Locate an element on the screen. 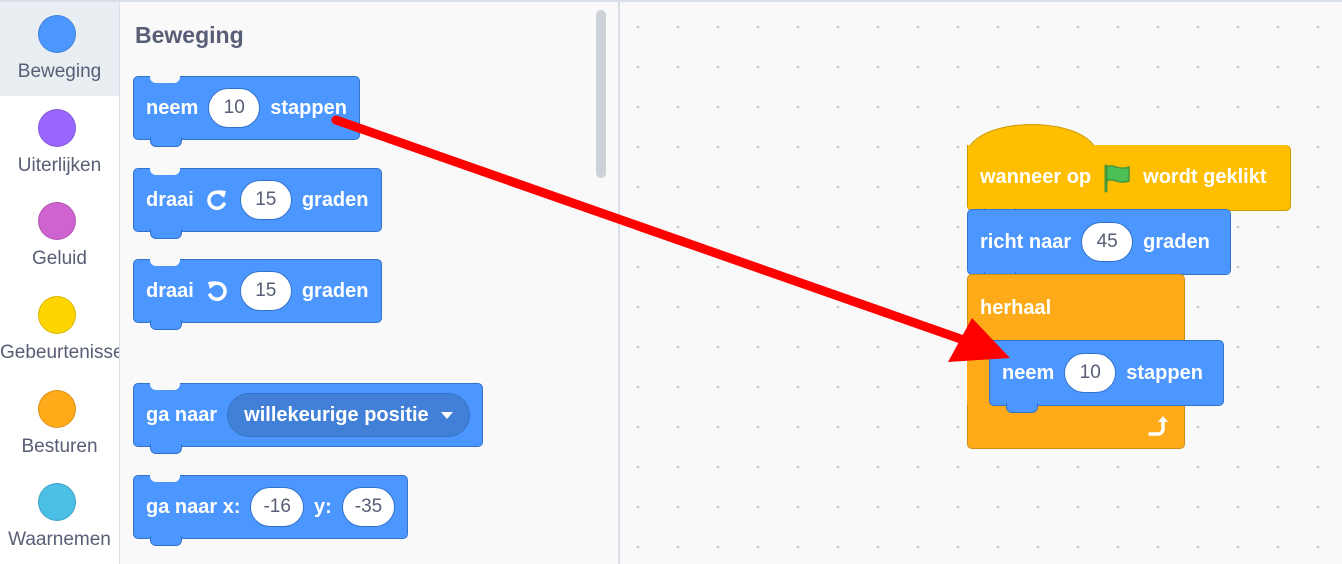  turn-right-block: draai 15 graden is located at coordinates (257, 203).